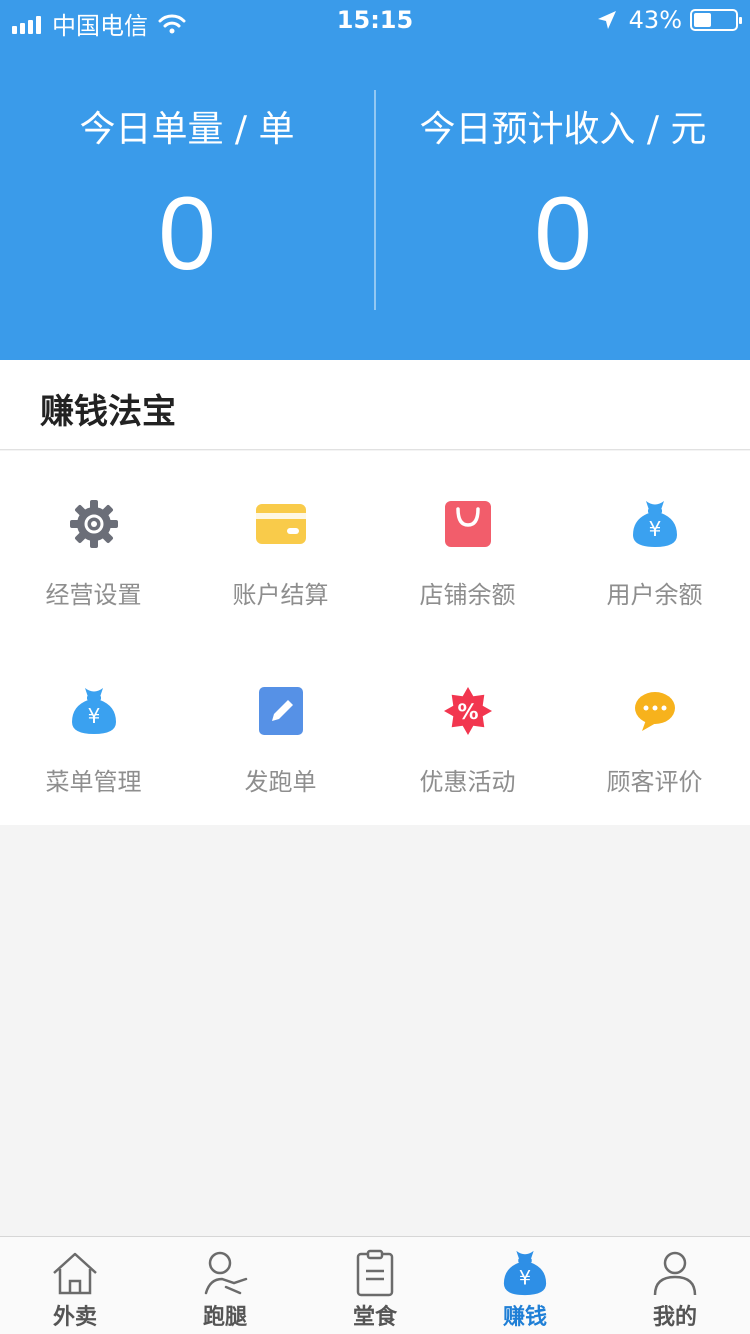  What do you see at coordinates (467, 554) in the screenshot?
I see `grid-item-shop-balance: 店铺余额` at bounding box center [467, 554].